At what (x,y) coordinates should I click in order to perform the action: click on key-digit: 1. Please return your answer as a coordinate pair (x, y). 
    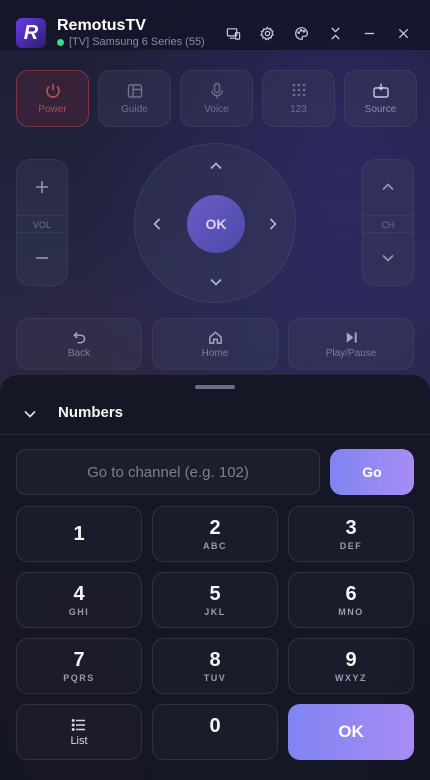
    Looking at the image, I should click on (79, 534).